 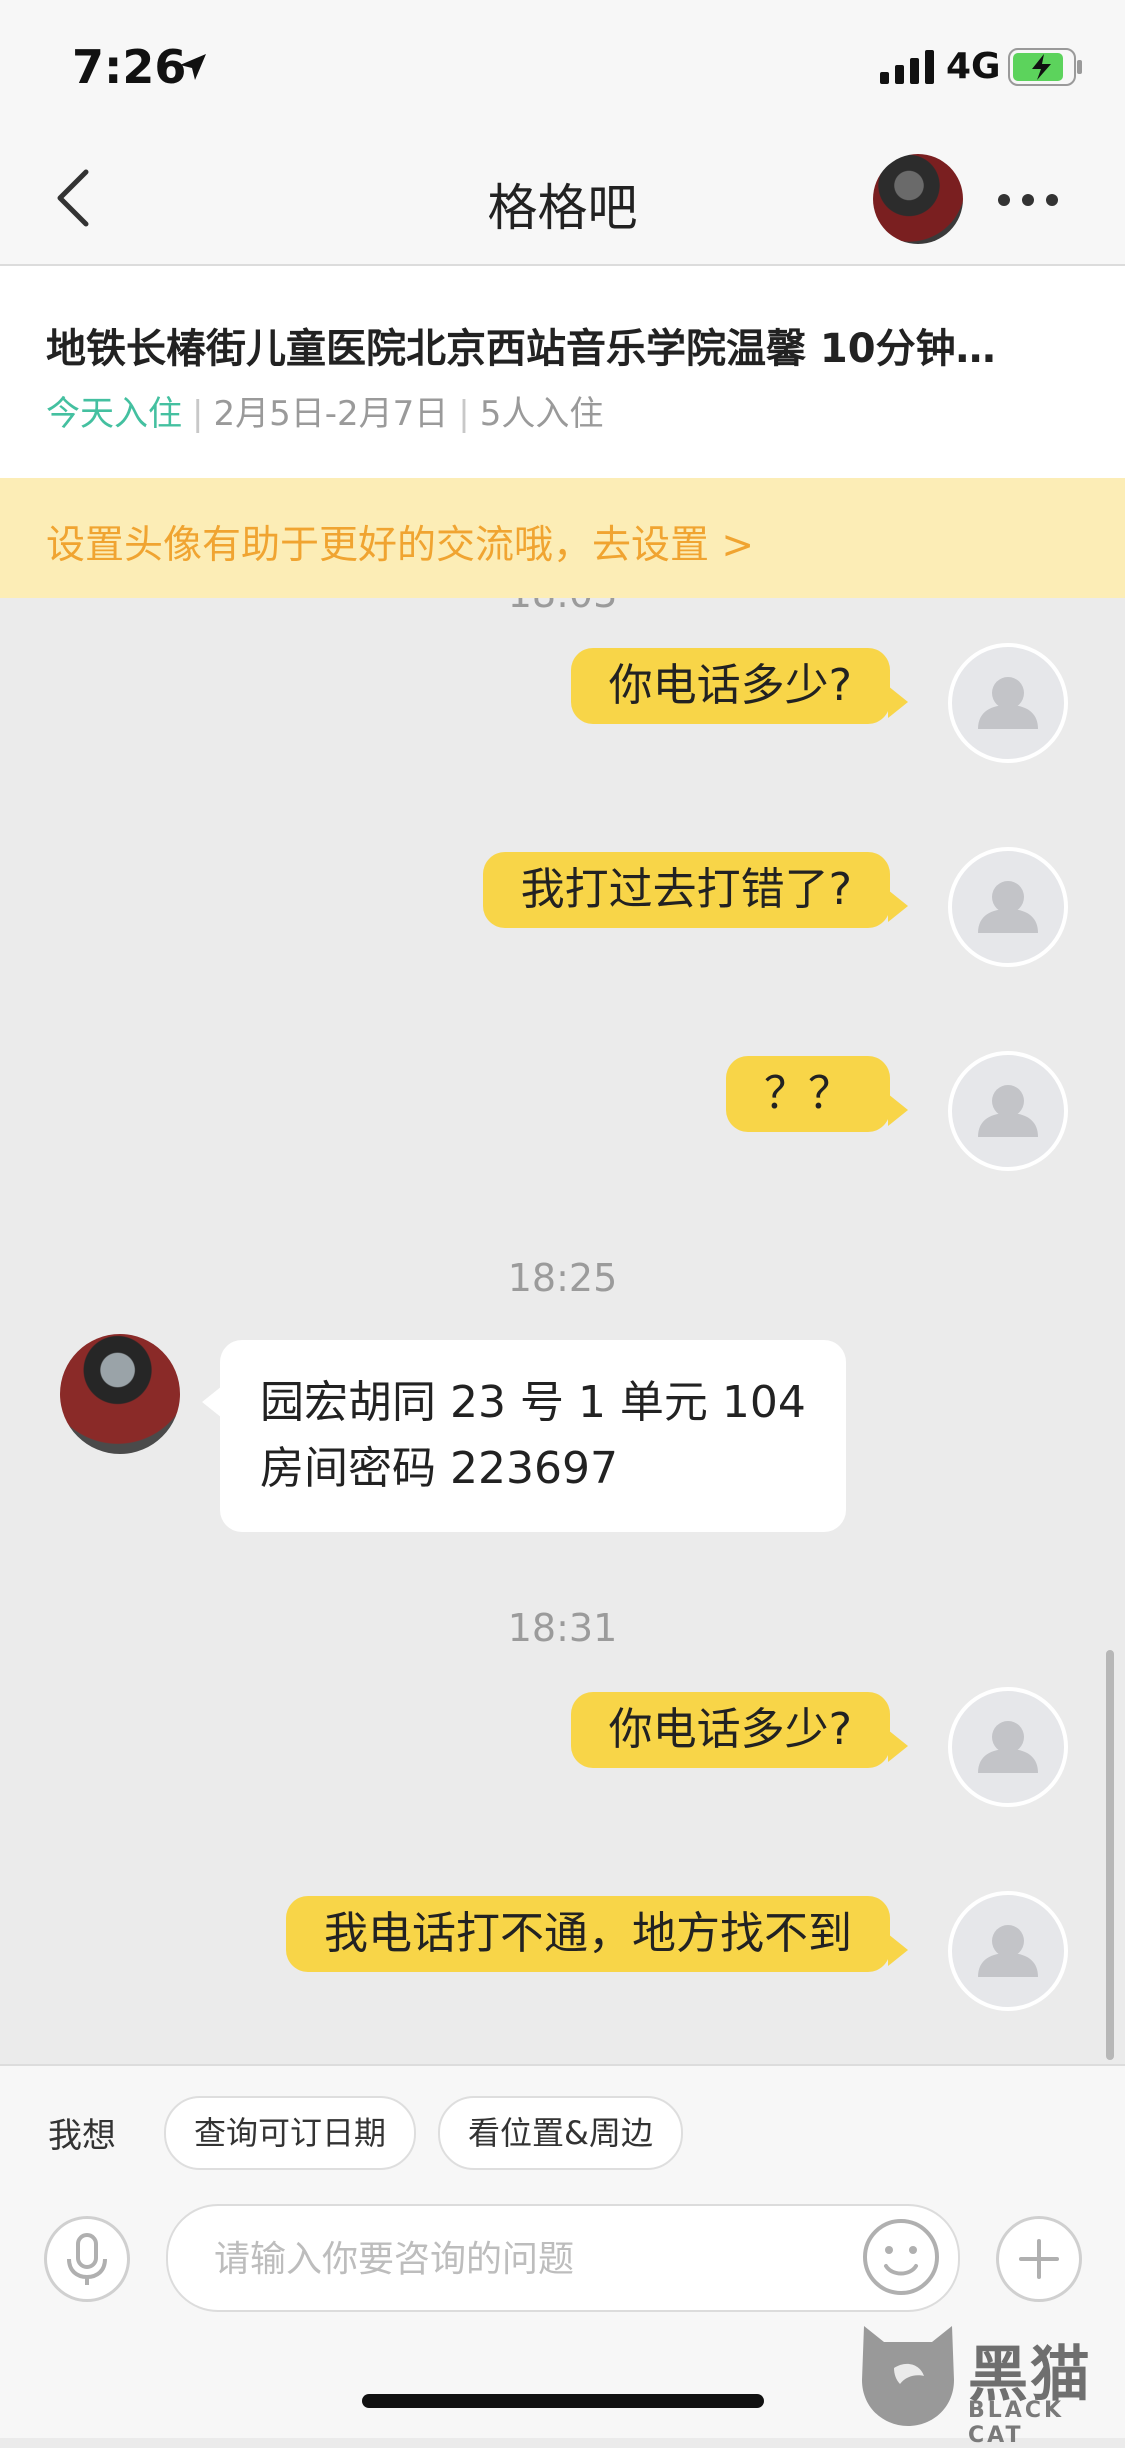 What do you see at coordinates (908, 2376) in the screenshot?
I see `black-cat-logo-icon` at bounding box center [908, 2376].